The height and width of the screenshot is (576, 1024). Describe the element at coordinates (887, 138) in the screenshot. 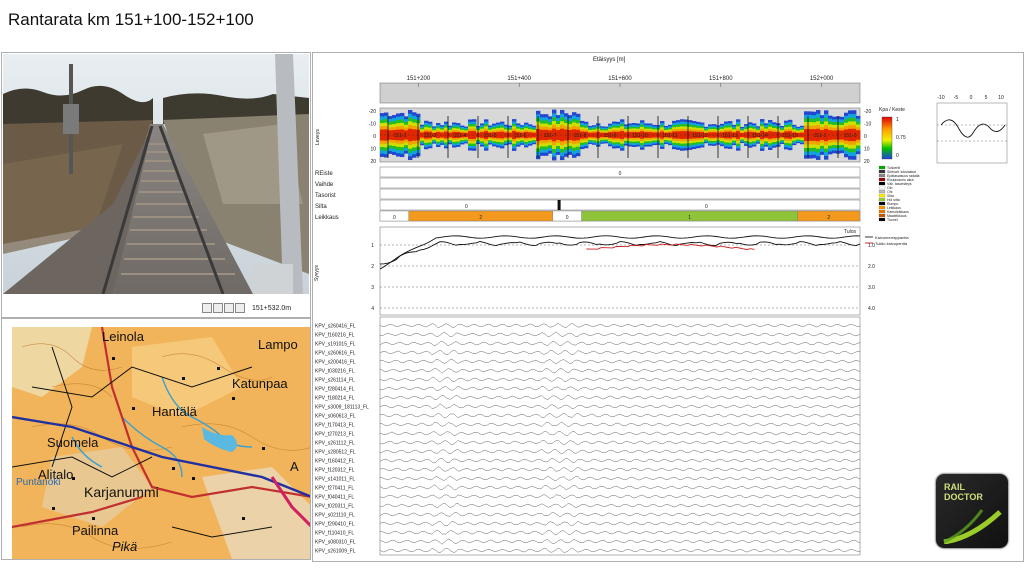

I see `colorbar` at that location.